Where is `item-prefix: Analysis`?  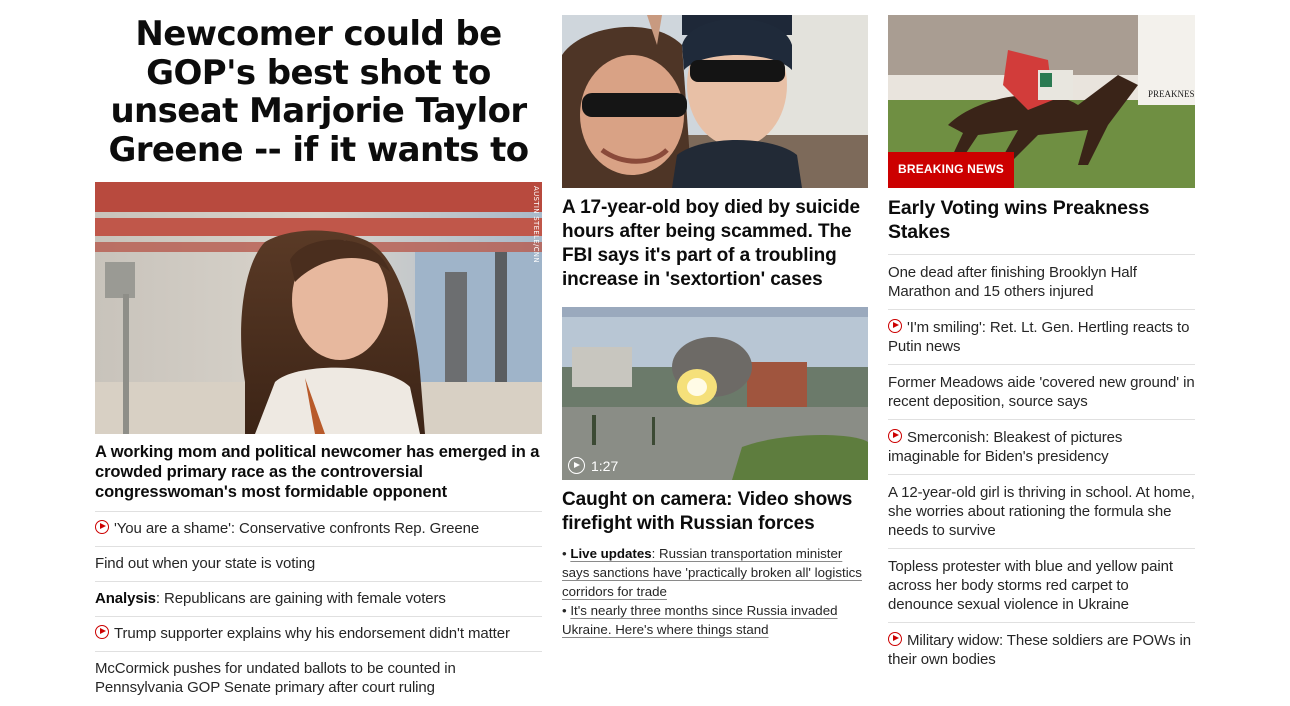 item-prefix: Analysis is located at coordinates (125, 598).